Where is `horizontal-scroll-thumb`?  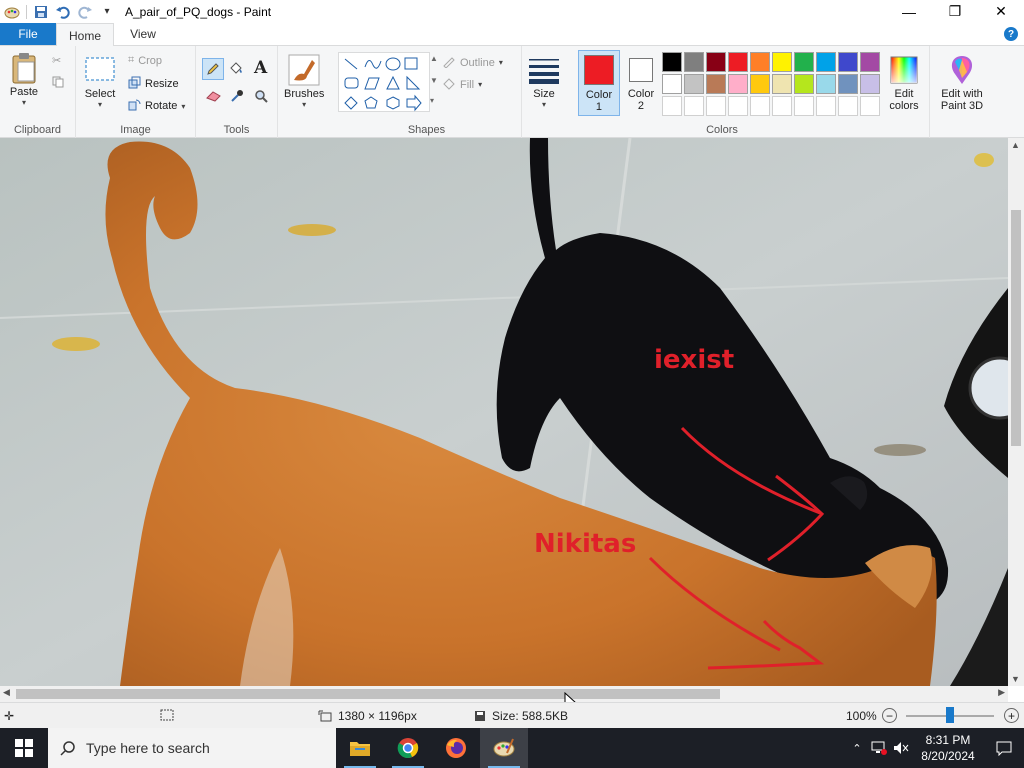 horizontal-scroll-thumb is located at coordinates (368, 694).